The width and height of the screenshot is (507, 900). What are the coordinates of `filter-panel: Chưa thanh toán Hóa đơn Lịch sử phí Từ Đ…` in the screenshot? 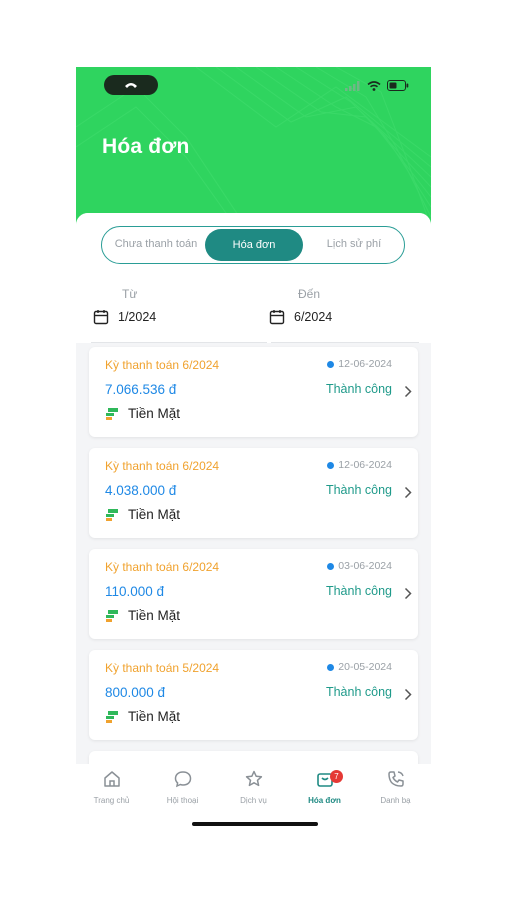 It's located at (253, 278).